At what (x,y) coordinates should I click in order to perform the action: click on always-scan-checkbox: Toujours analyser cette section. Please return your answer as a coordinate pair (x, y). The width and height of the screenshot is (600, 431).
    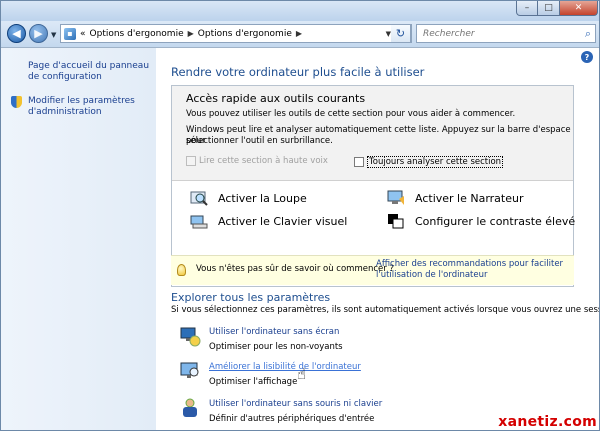
    Looking at the image, I should click on (429, 162).